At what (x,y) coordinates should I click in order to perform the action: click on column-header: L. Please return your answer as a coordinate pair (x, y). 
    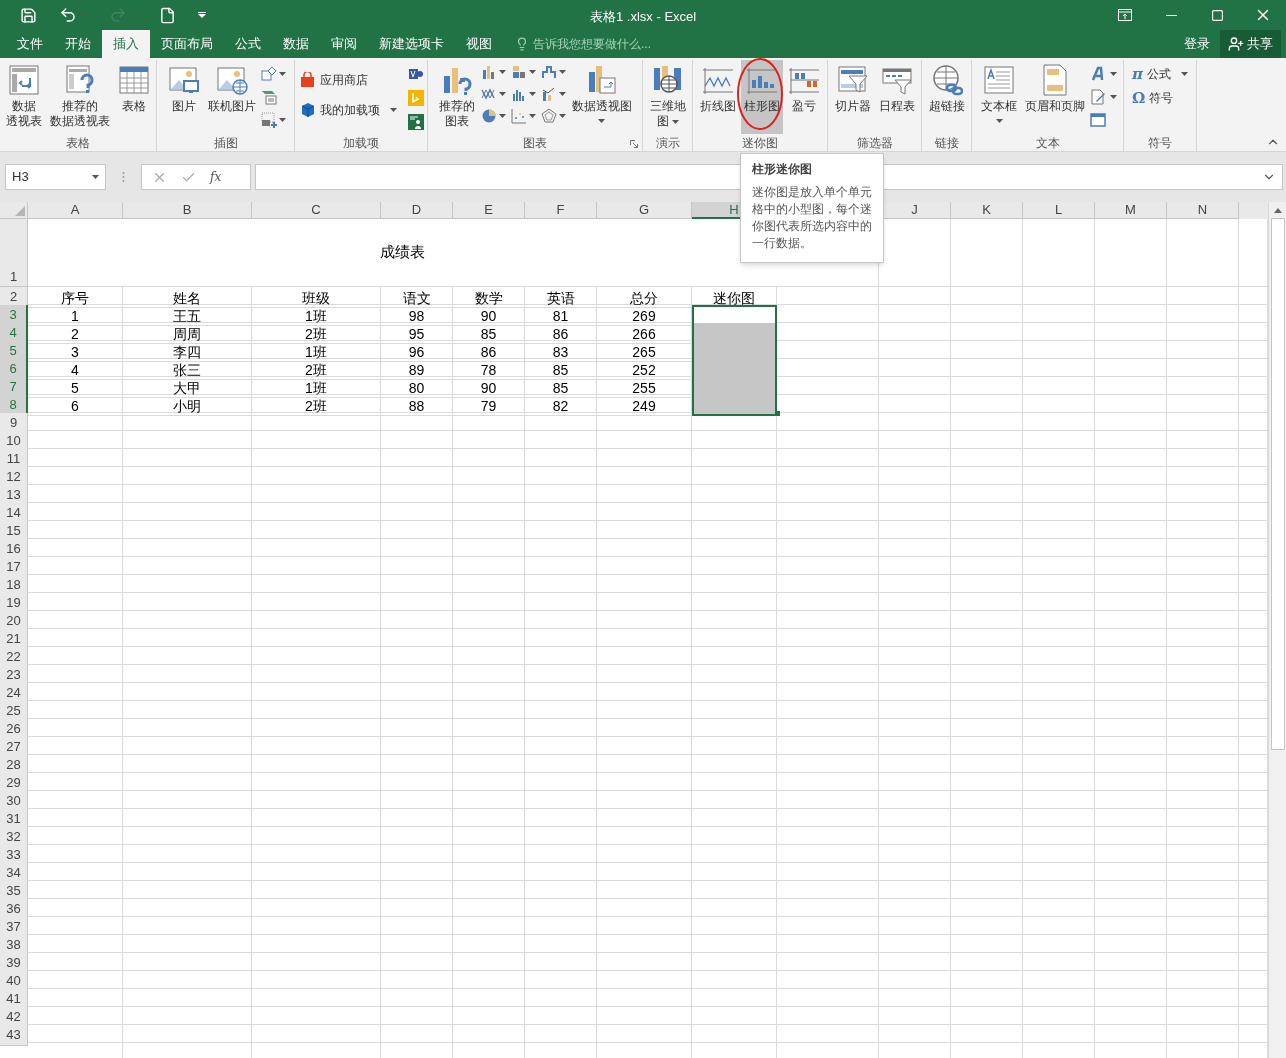
    Looking at the image, I should click on (1059, 210).